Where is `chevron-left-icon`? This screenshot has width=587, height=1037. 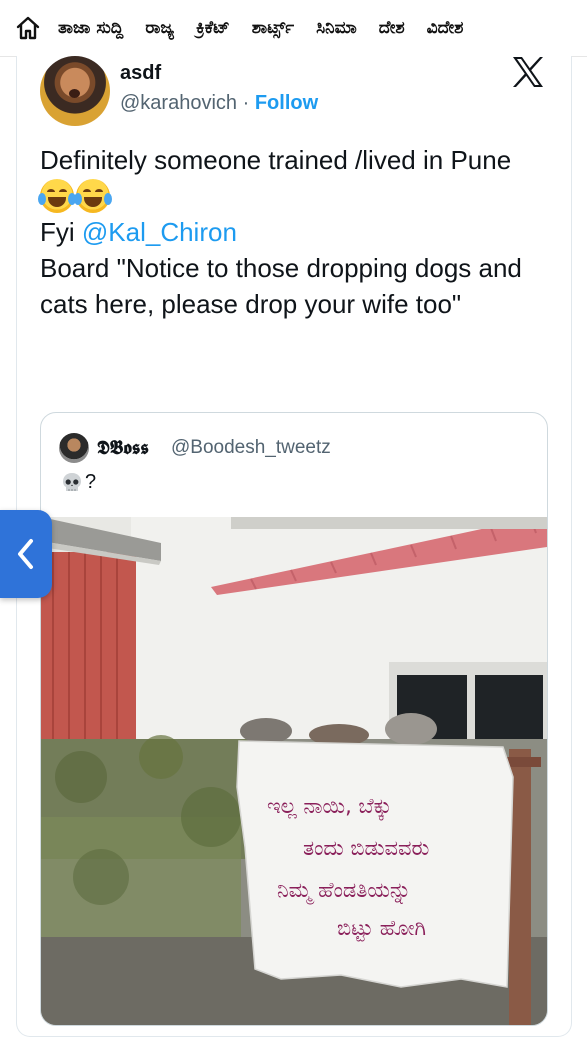
chevron-left-icon is located at coordinates (25, 554).